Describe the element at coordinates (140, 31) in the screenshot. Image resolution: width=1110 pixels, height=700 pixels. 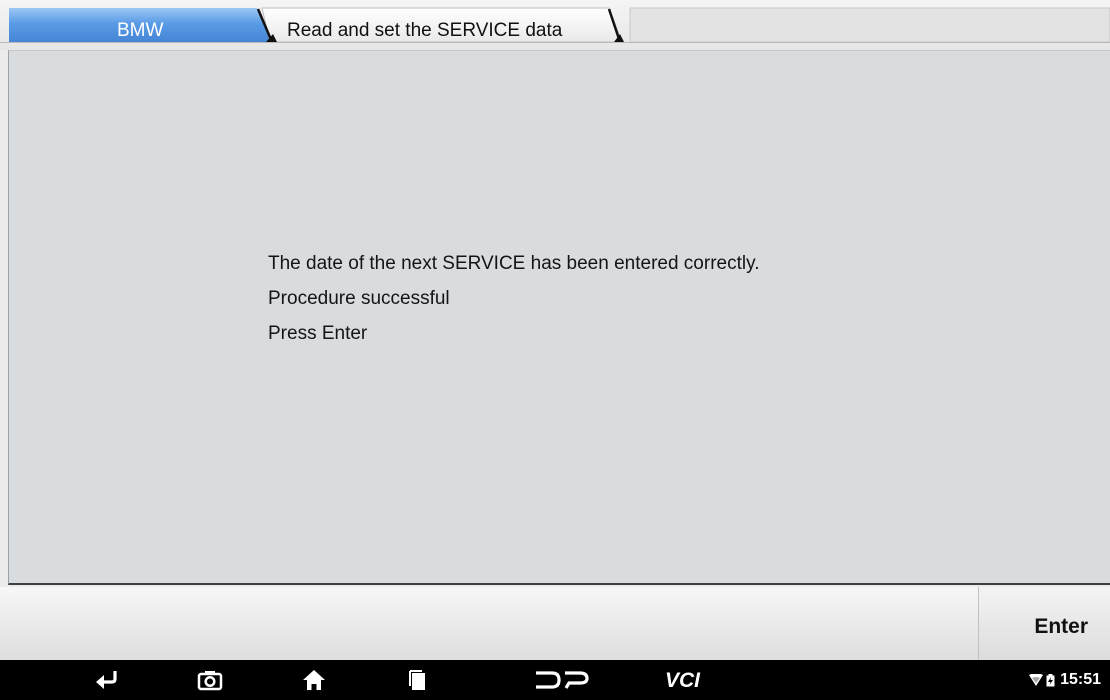
I see `breadcrumb-root-label: BMW` at that location.